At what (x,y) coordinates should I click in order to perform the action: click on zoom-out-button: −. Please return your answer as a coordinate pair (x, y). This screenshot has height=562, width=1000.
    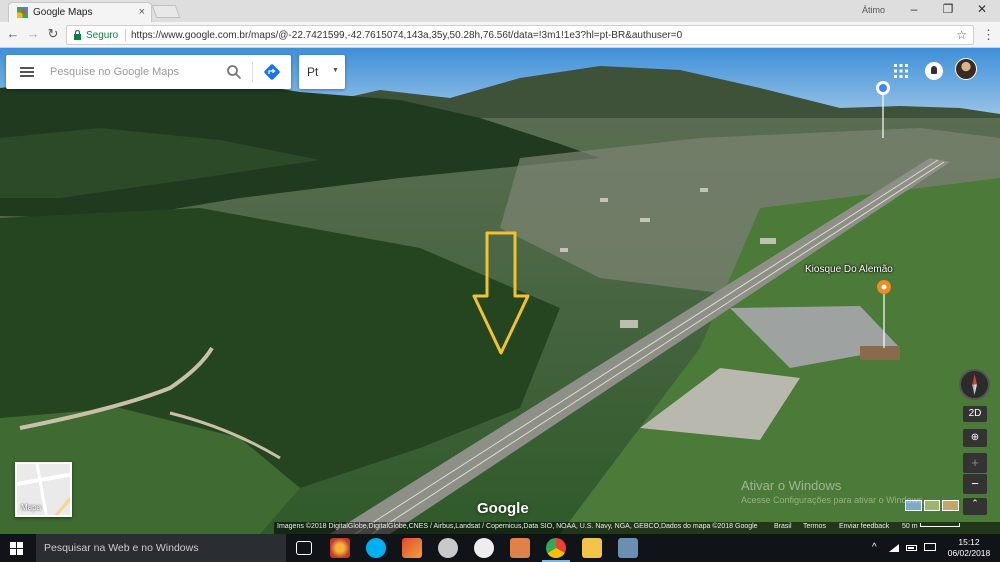
    Looking at the image, I should click on (975, 484).